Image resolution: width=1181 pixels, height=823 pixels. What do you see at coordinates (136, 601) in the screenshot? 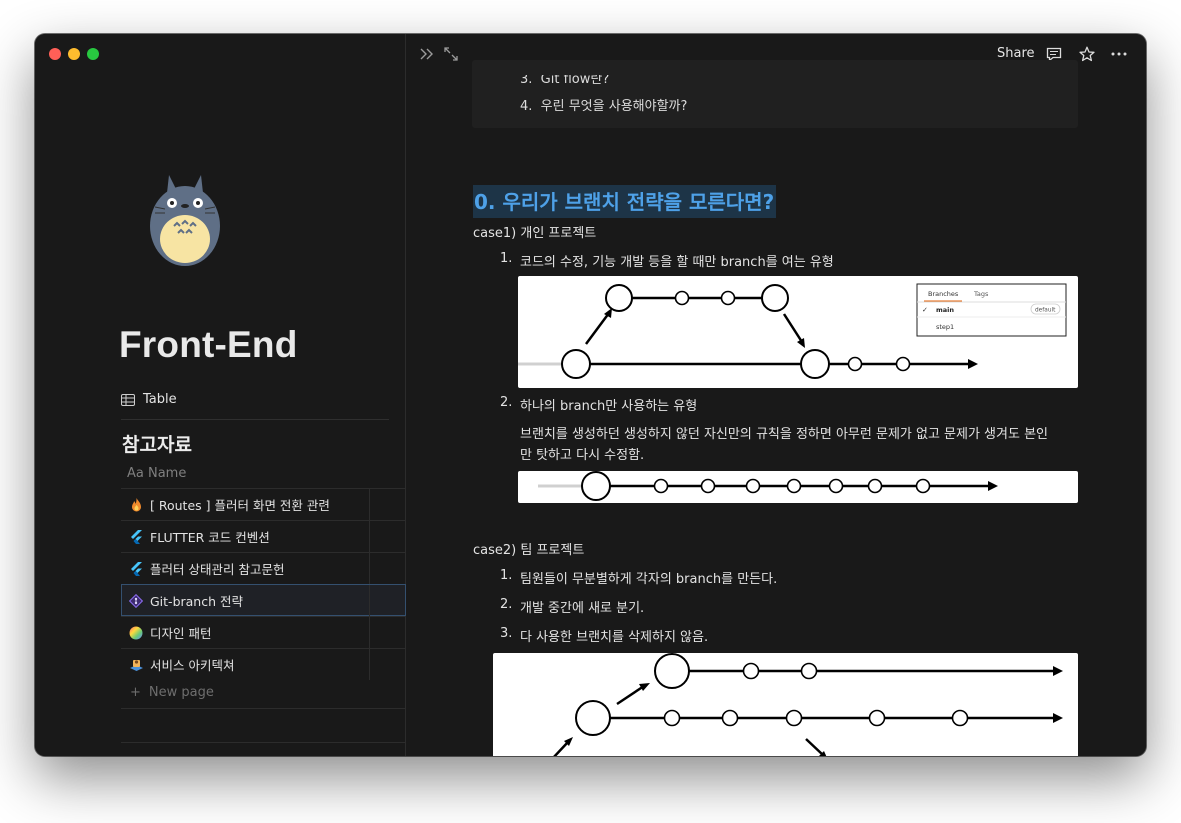
I see `git-icon` at bounding box center [136, 601].